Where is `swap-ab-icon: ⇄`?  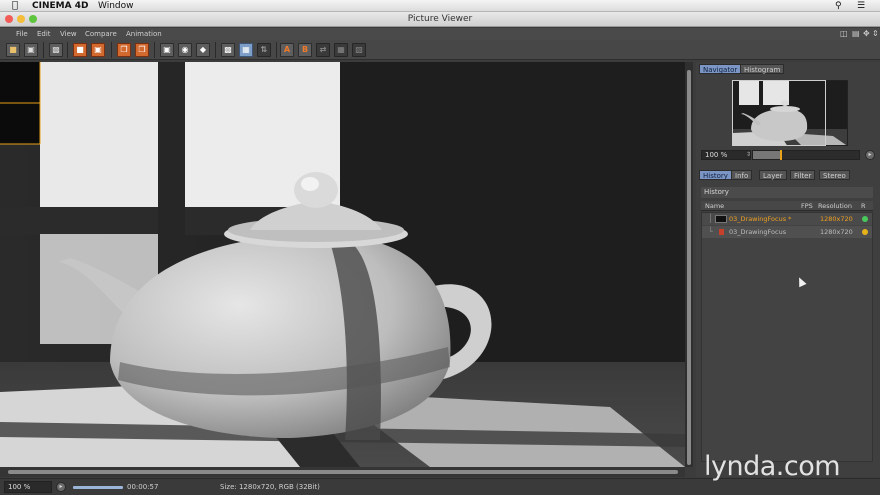 swap-ab-icon: ⇄ is located at coordinates (323, 50).